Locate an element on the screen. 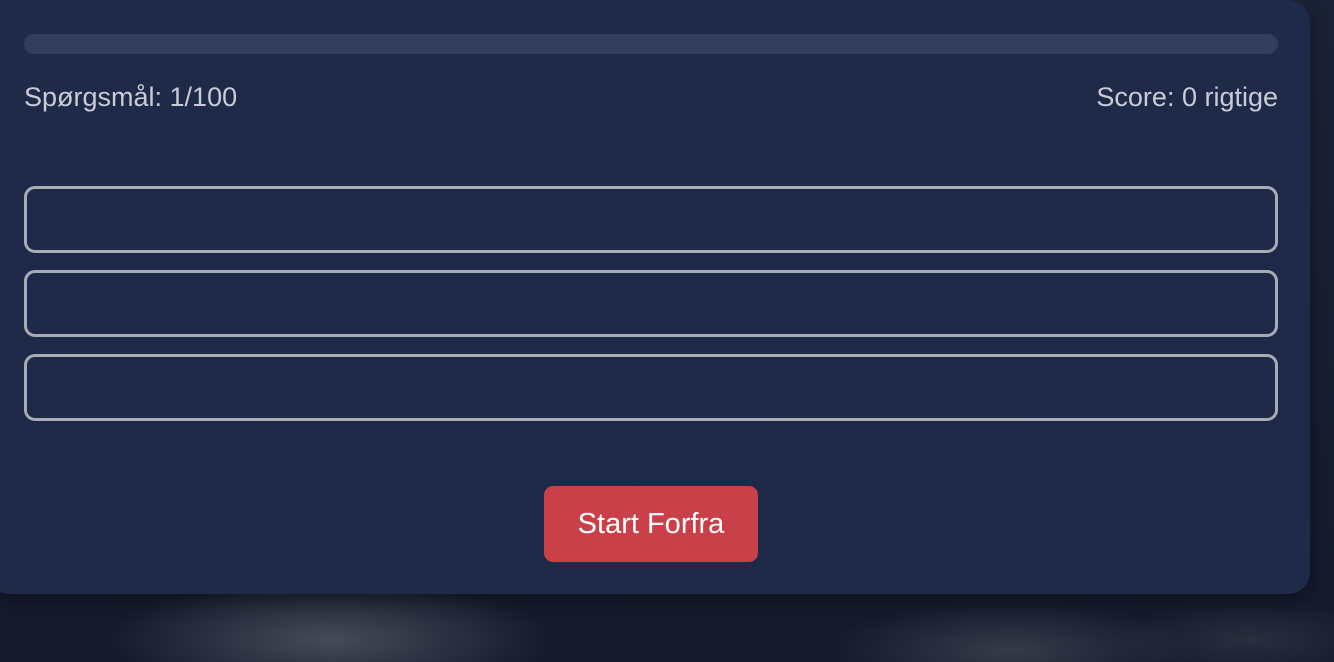 This screenshot has width=1334, height=662. question-text is located at coordinates (651, 152).